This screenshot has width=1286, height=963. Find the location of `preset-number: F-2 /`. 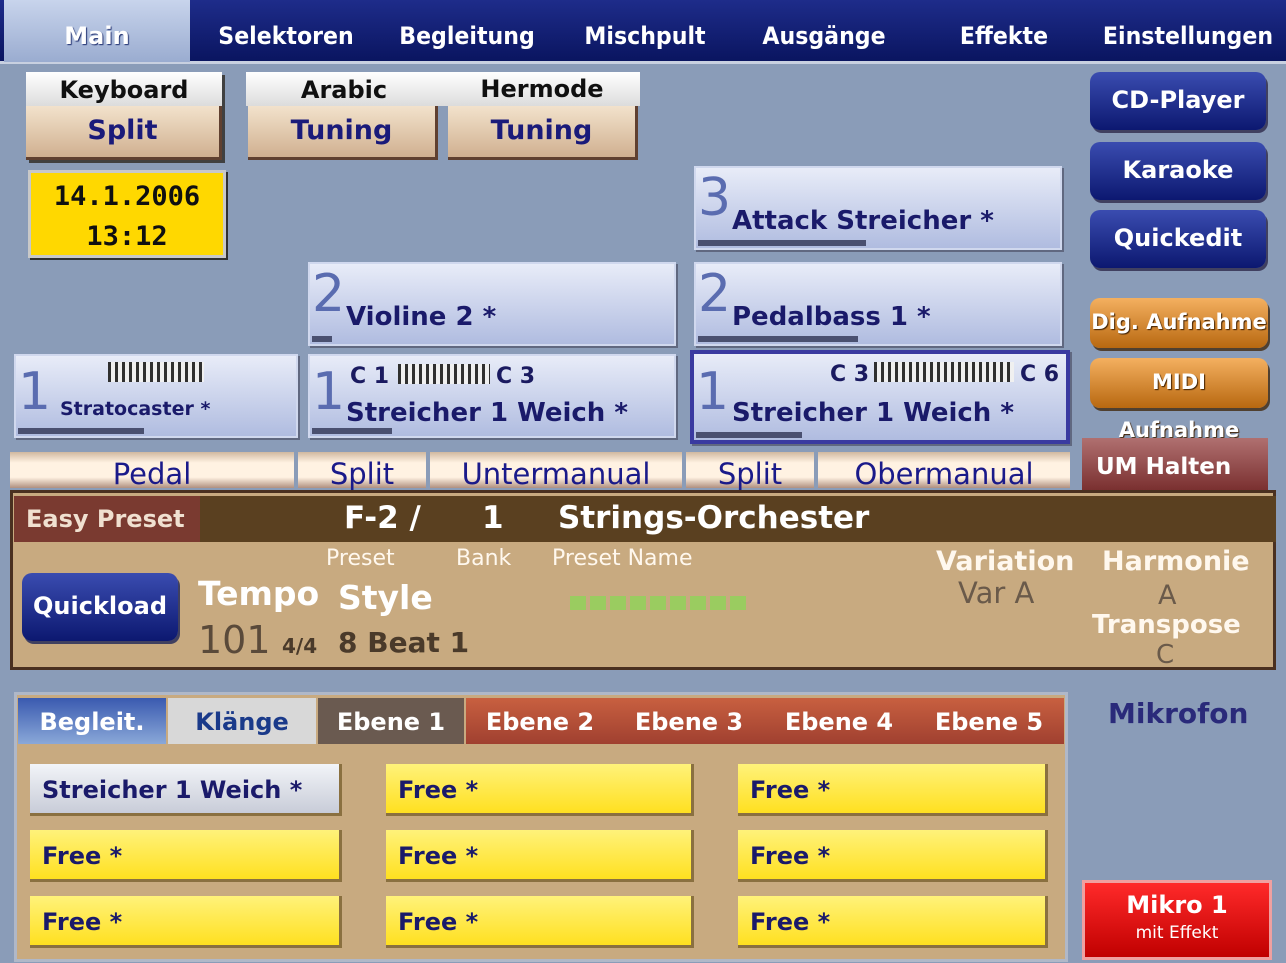

preset-number: F-2 / is located at coordinates (382, 518).